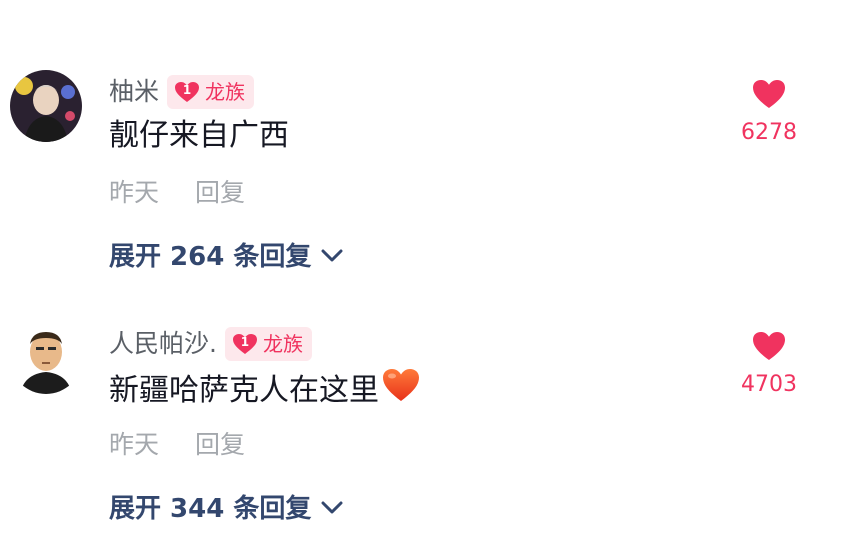  Describe the element at coordinates (244, 390) in the screenshot. I see `comment-text-content: 新疆哈萨克人在这里` at that location.